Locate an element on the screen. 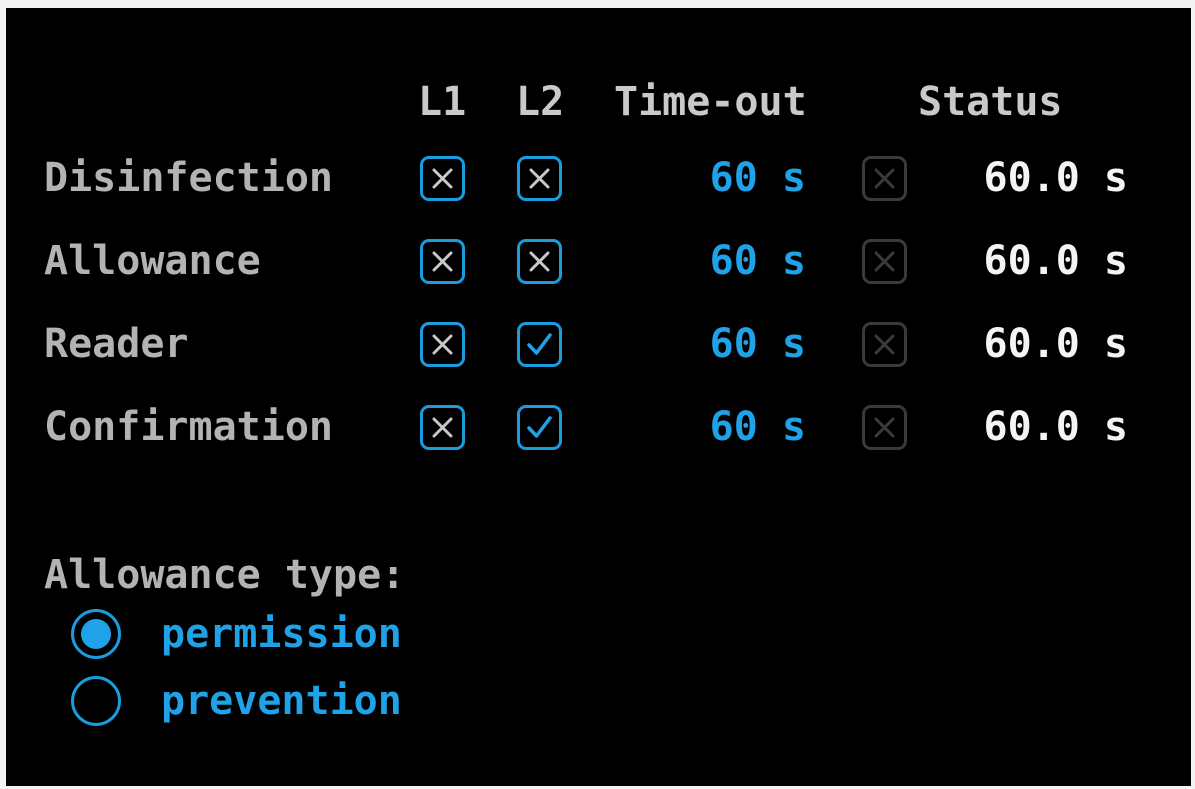  status-indicator-reader is located at coordinates (884, 344).